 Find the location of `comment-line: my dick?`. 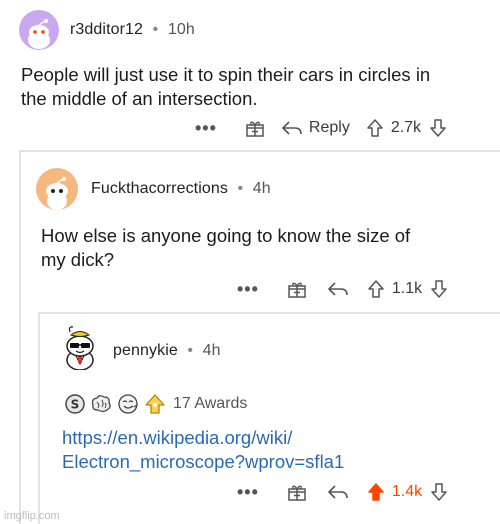

comment-line: my dick? is located at coordinates (77, 259).